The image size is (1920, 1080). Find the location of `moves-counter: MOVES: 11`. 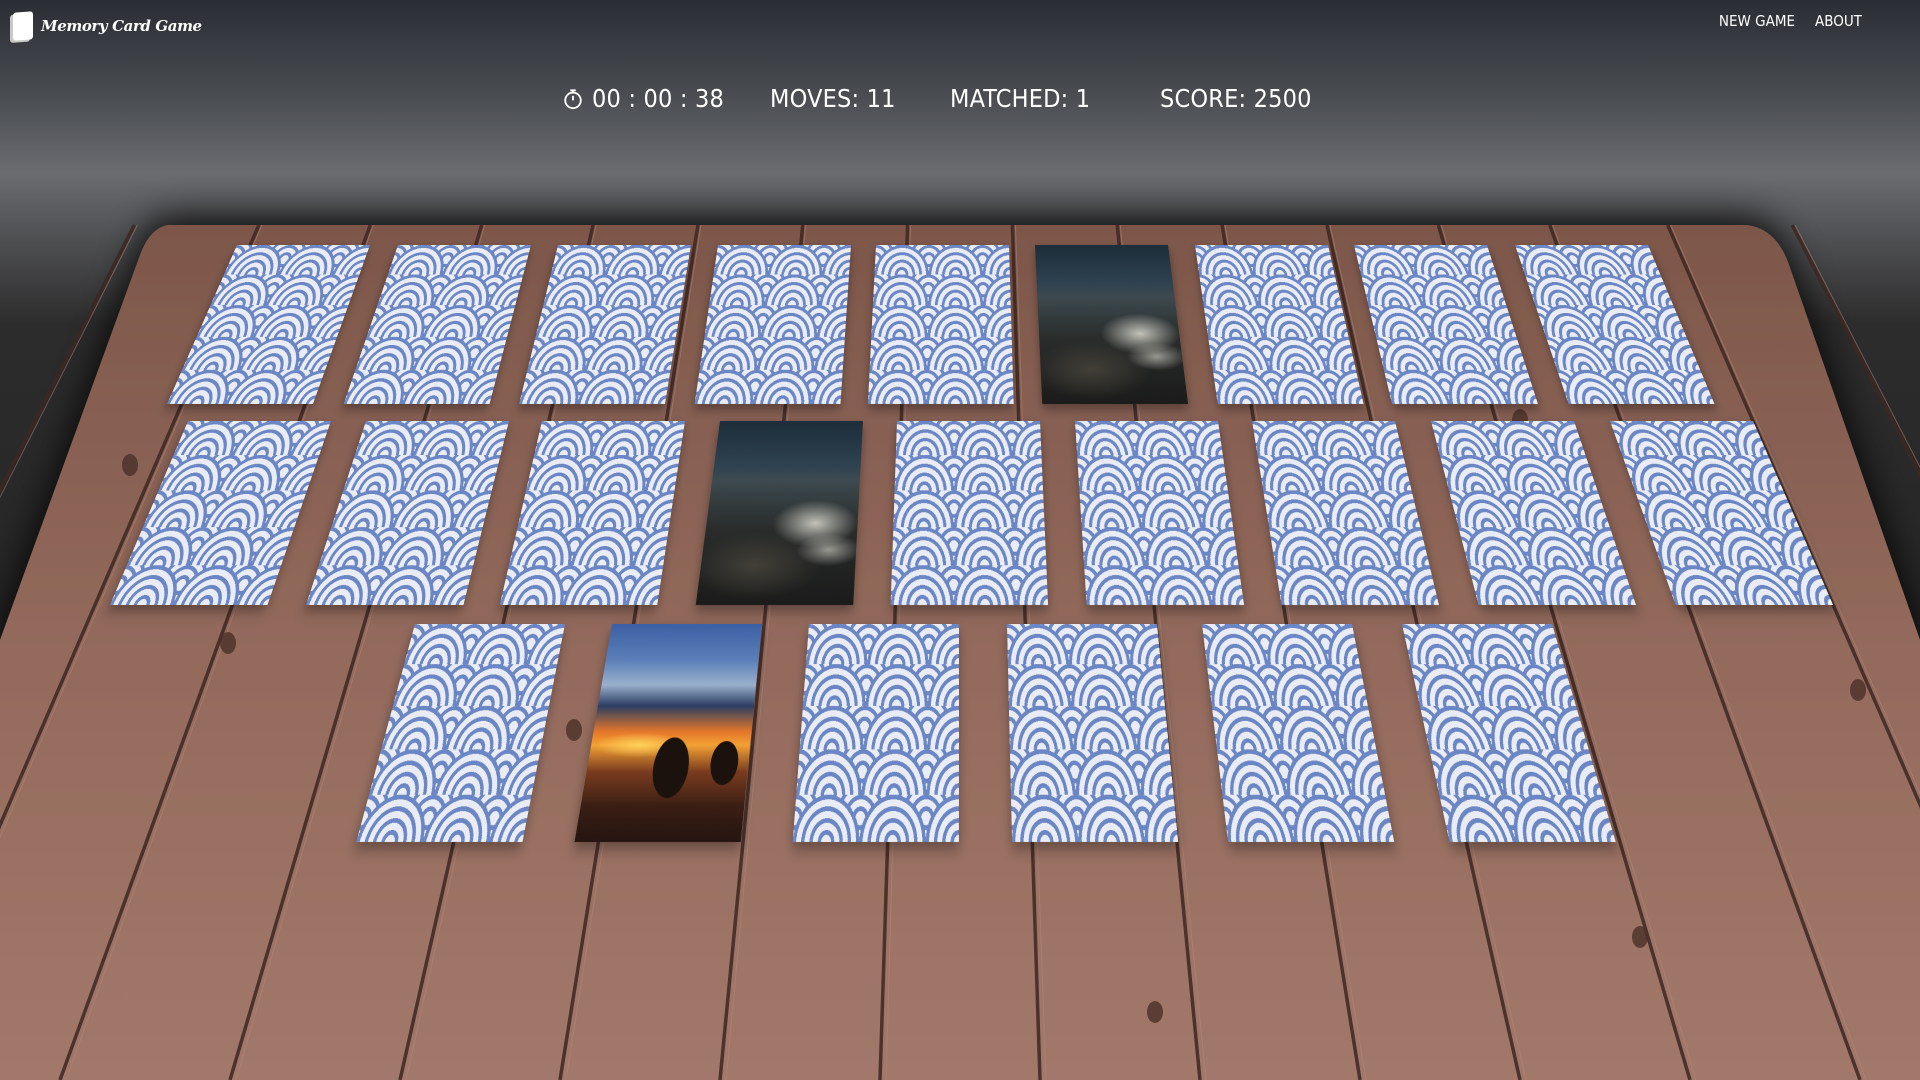

moves-counter: MOVES: 11 is located at coordinates (833, 98).